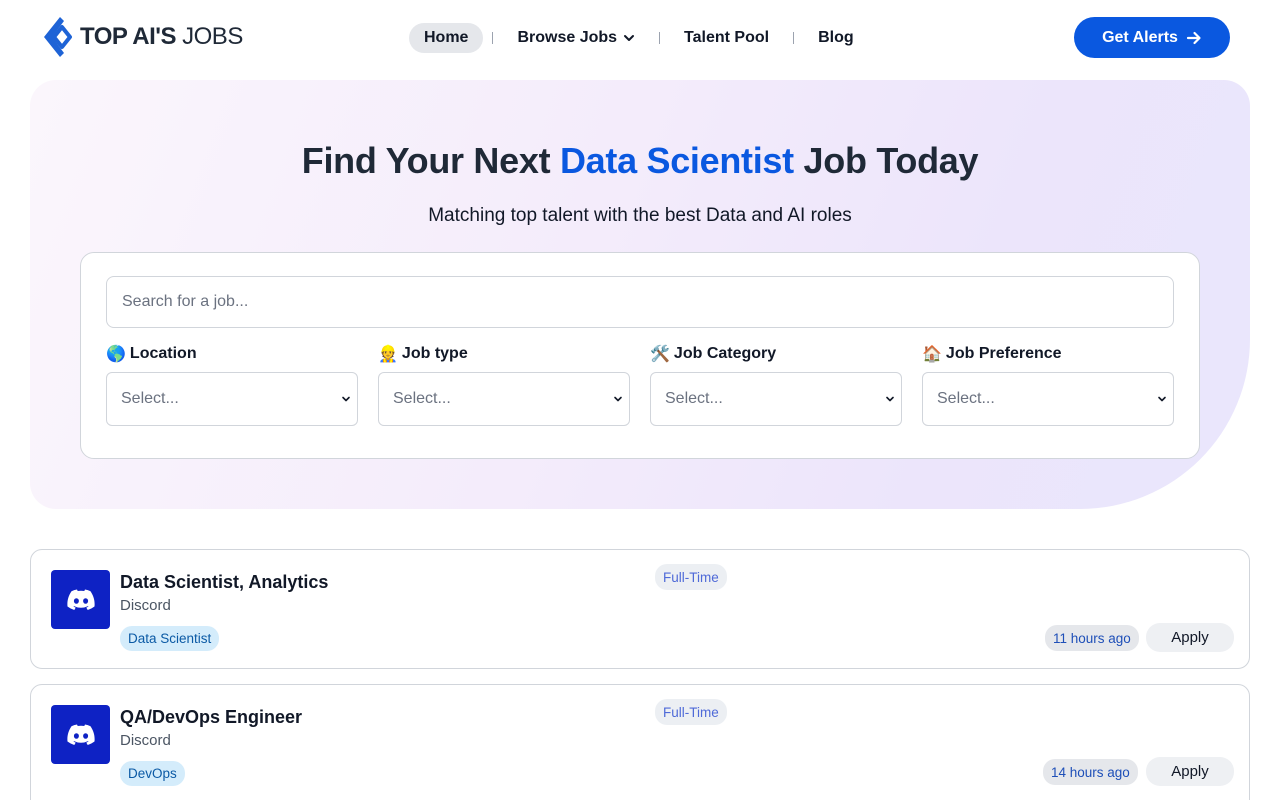 Image resolution: width=1280 pixels, height=800 pixels. What do you see at coordinates (1193, 37) in the screenshot?
I see `arrow-right-icon` at bounding box center [1193, 37].